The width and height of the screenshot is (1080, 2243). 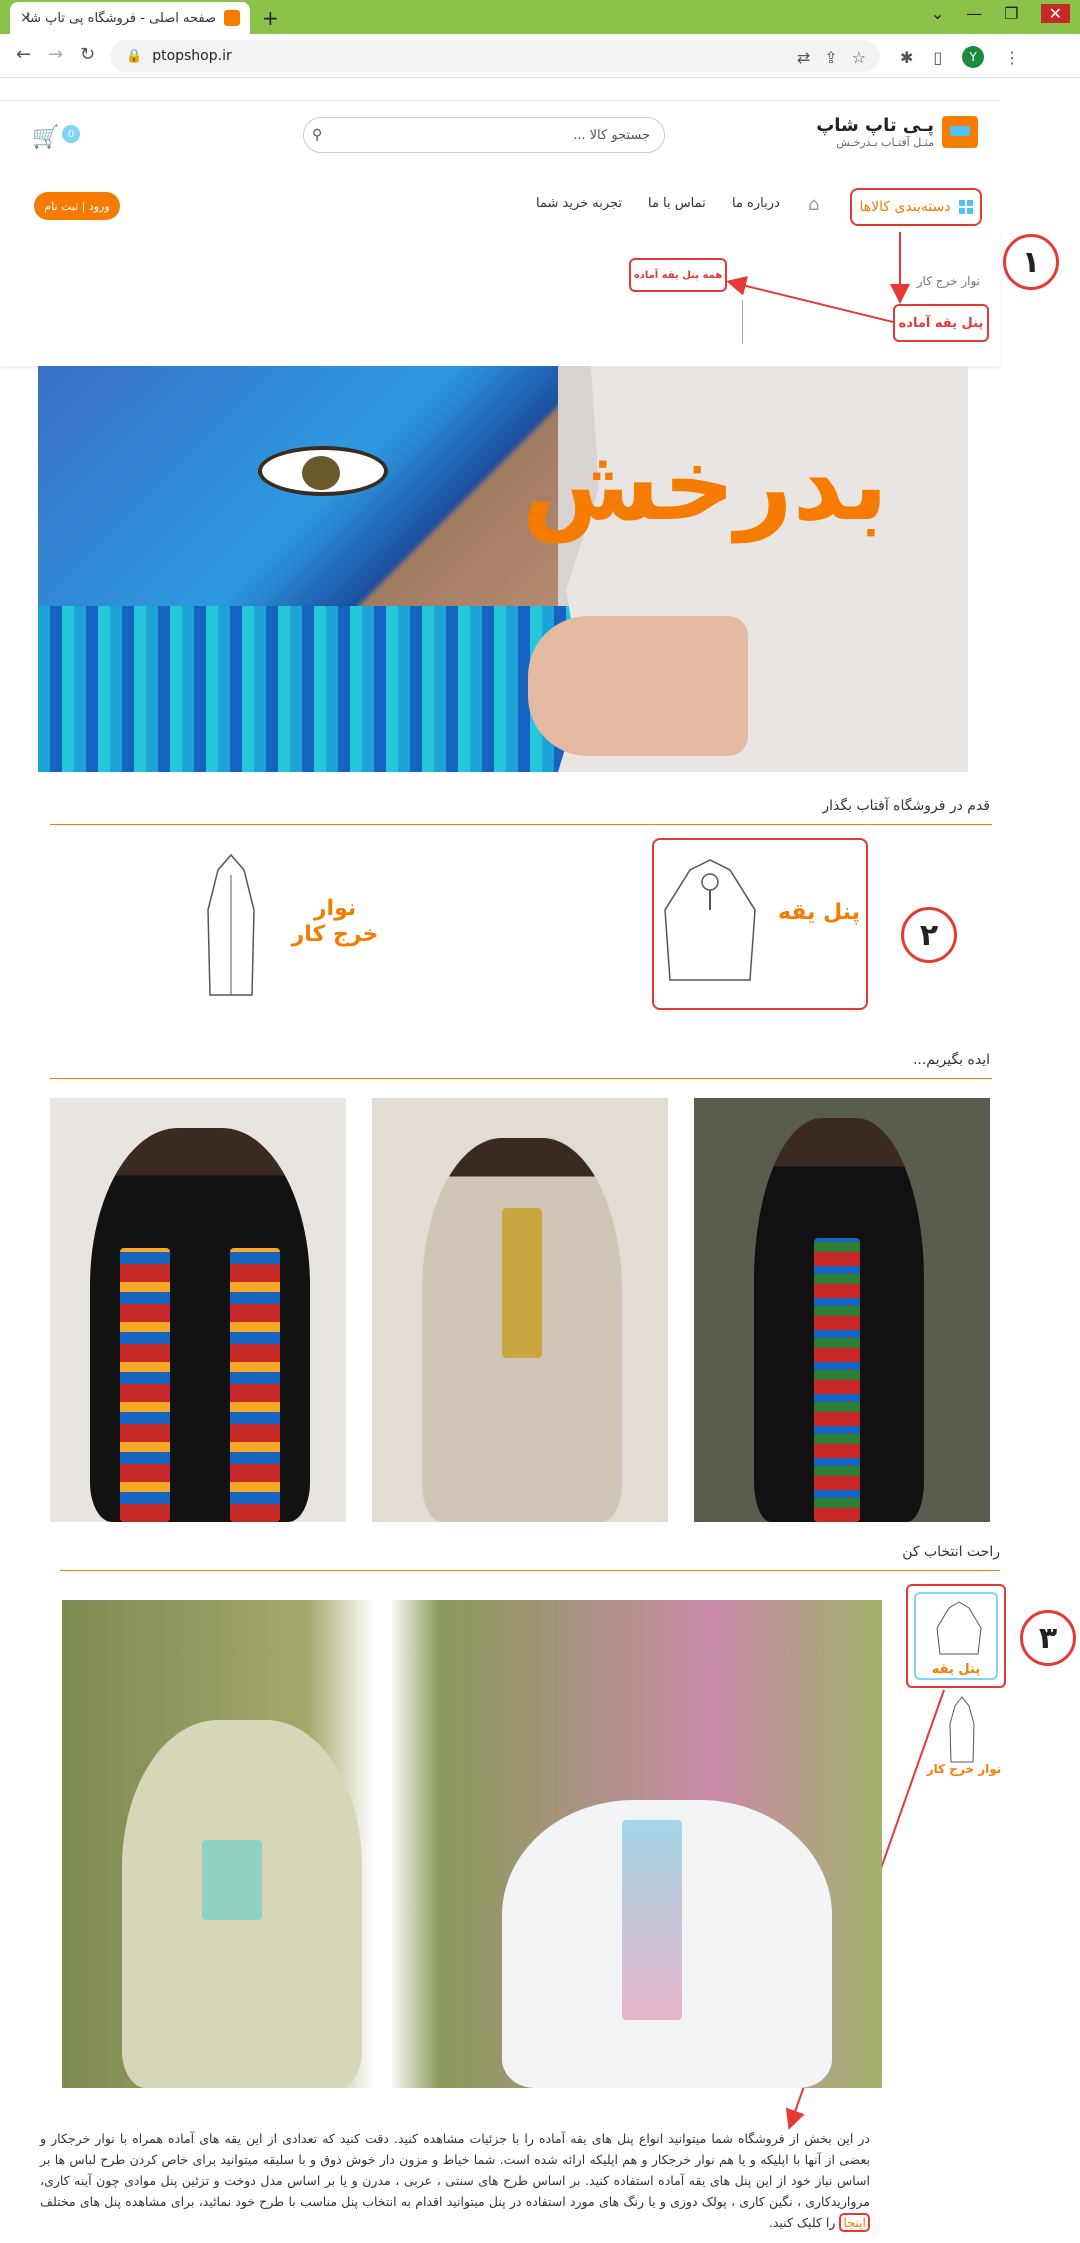 I want to click on section-ideas-divider, so click(x=521, y=1078).